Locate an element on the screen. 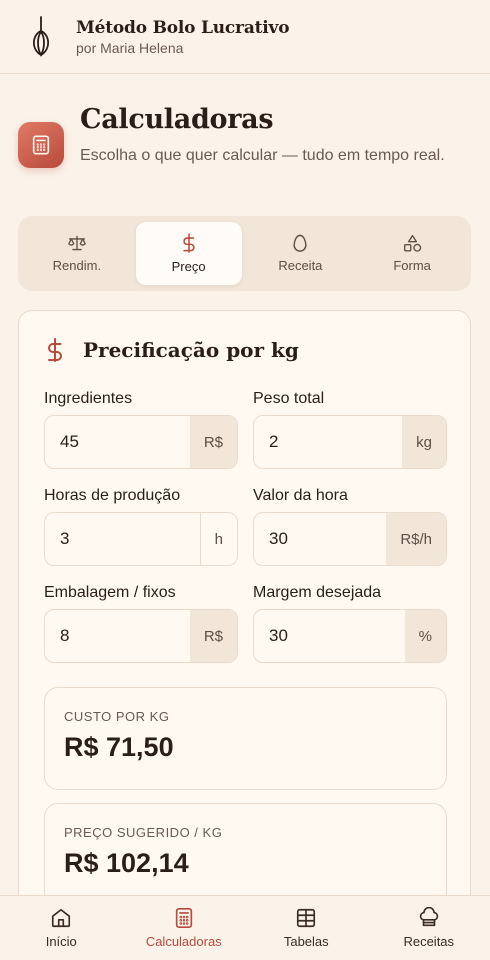 This screenshot has height=960, width=490. nav-calculadoras: Calculadoras is located at coordinates (184, 928).